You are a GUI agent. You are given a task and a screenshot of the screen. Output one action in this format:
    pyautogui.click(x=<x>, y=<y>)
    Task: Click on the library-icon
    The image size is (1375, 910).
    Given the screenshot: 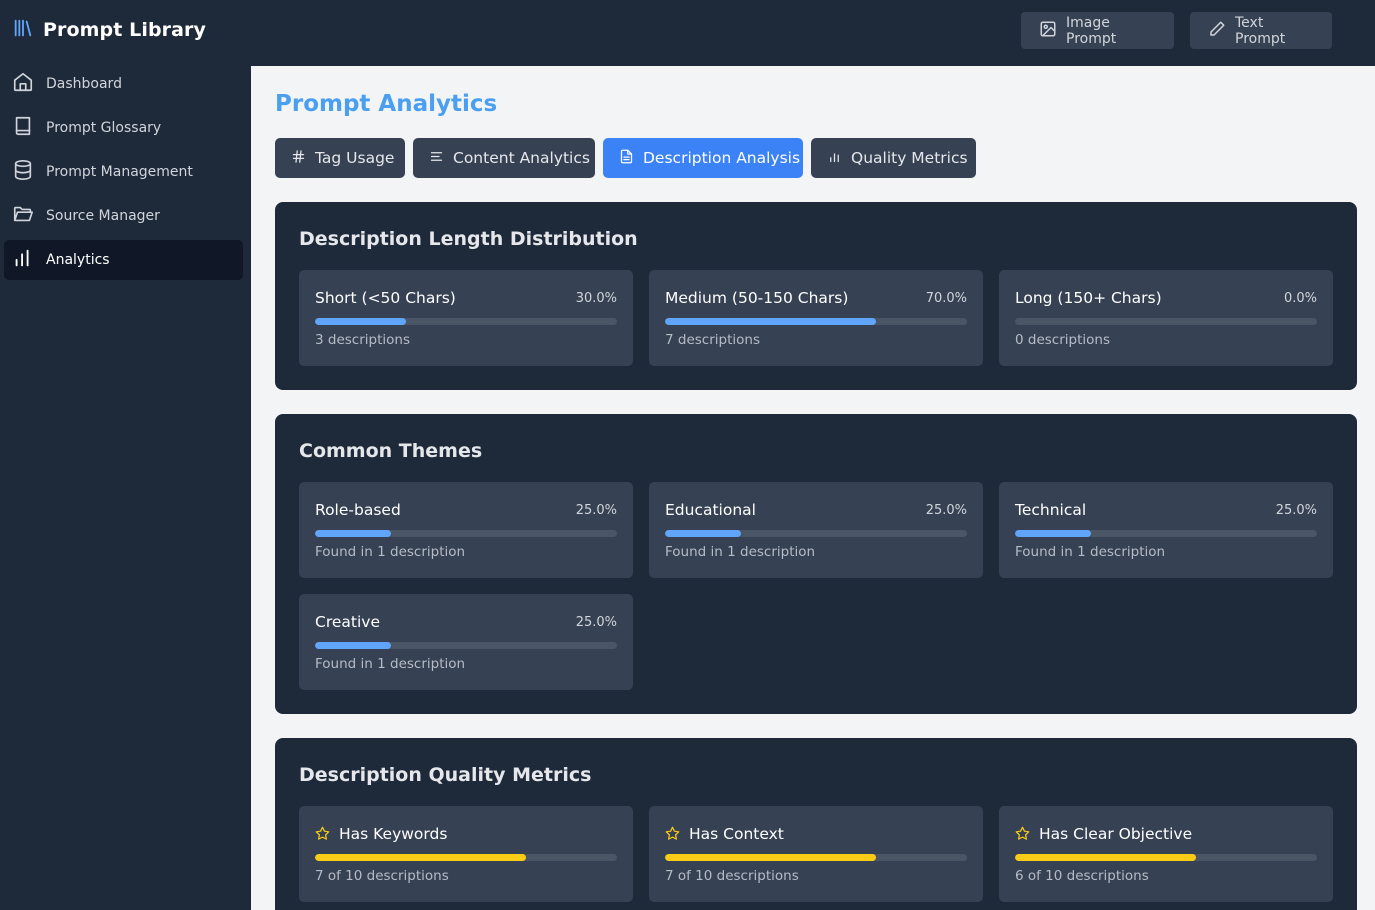 What is the action you would take?
    pyautogui.click(x=23, y=30)
    